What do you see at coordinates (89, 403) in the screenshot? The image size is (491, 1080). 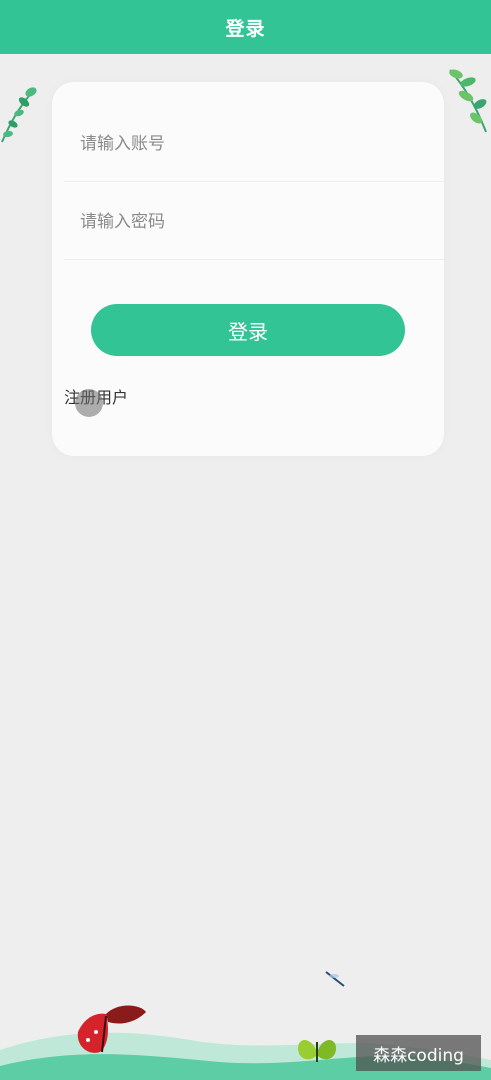 I see `touch-indicator` at bounding box center [89, 403].